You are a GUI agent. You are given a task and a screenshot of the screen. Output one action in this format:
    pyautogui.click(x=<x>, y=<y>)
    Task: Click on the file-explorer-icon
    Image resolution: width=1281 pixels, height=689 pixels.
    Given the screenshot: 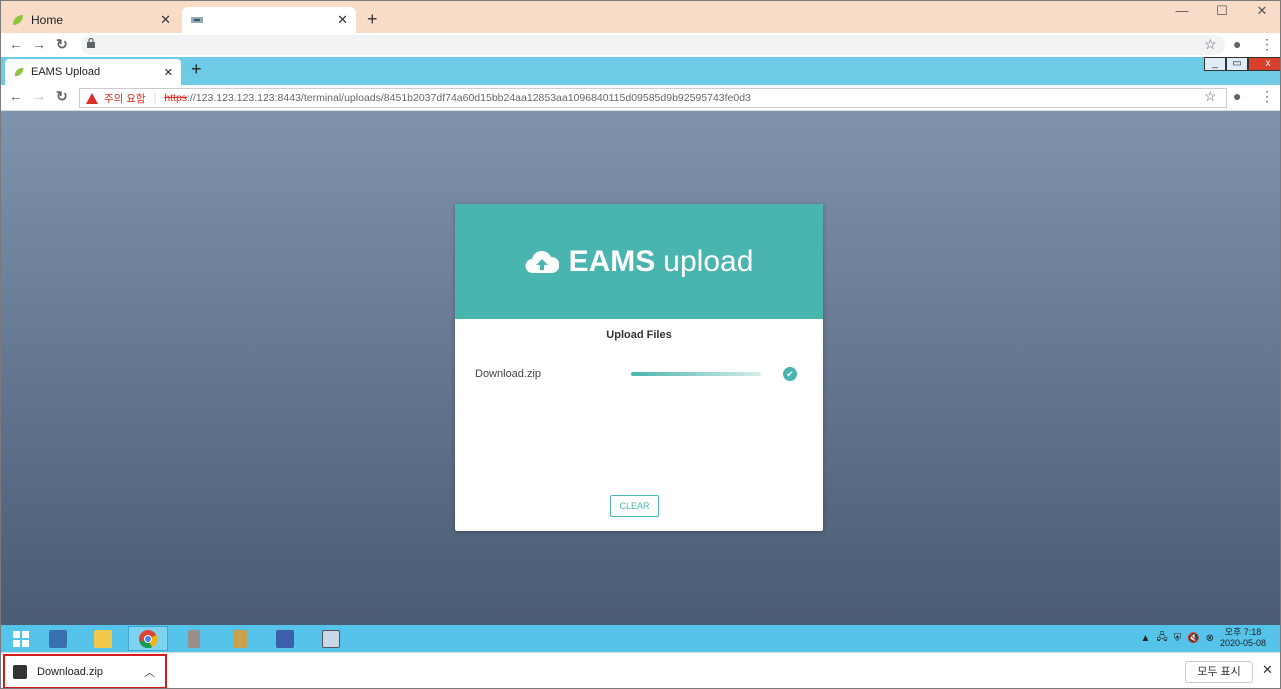 What is the action you would take?
    pyautogui.click(x=103, y=638)
    